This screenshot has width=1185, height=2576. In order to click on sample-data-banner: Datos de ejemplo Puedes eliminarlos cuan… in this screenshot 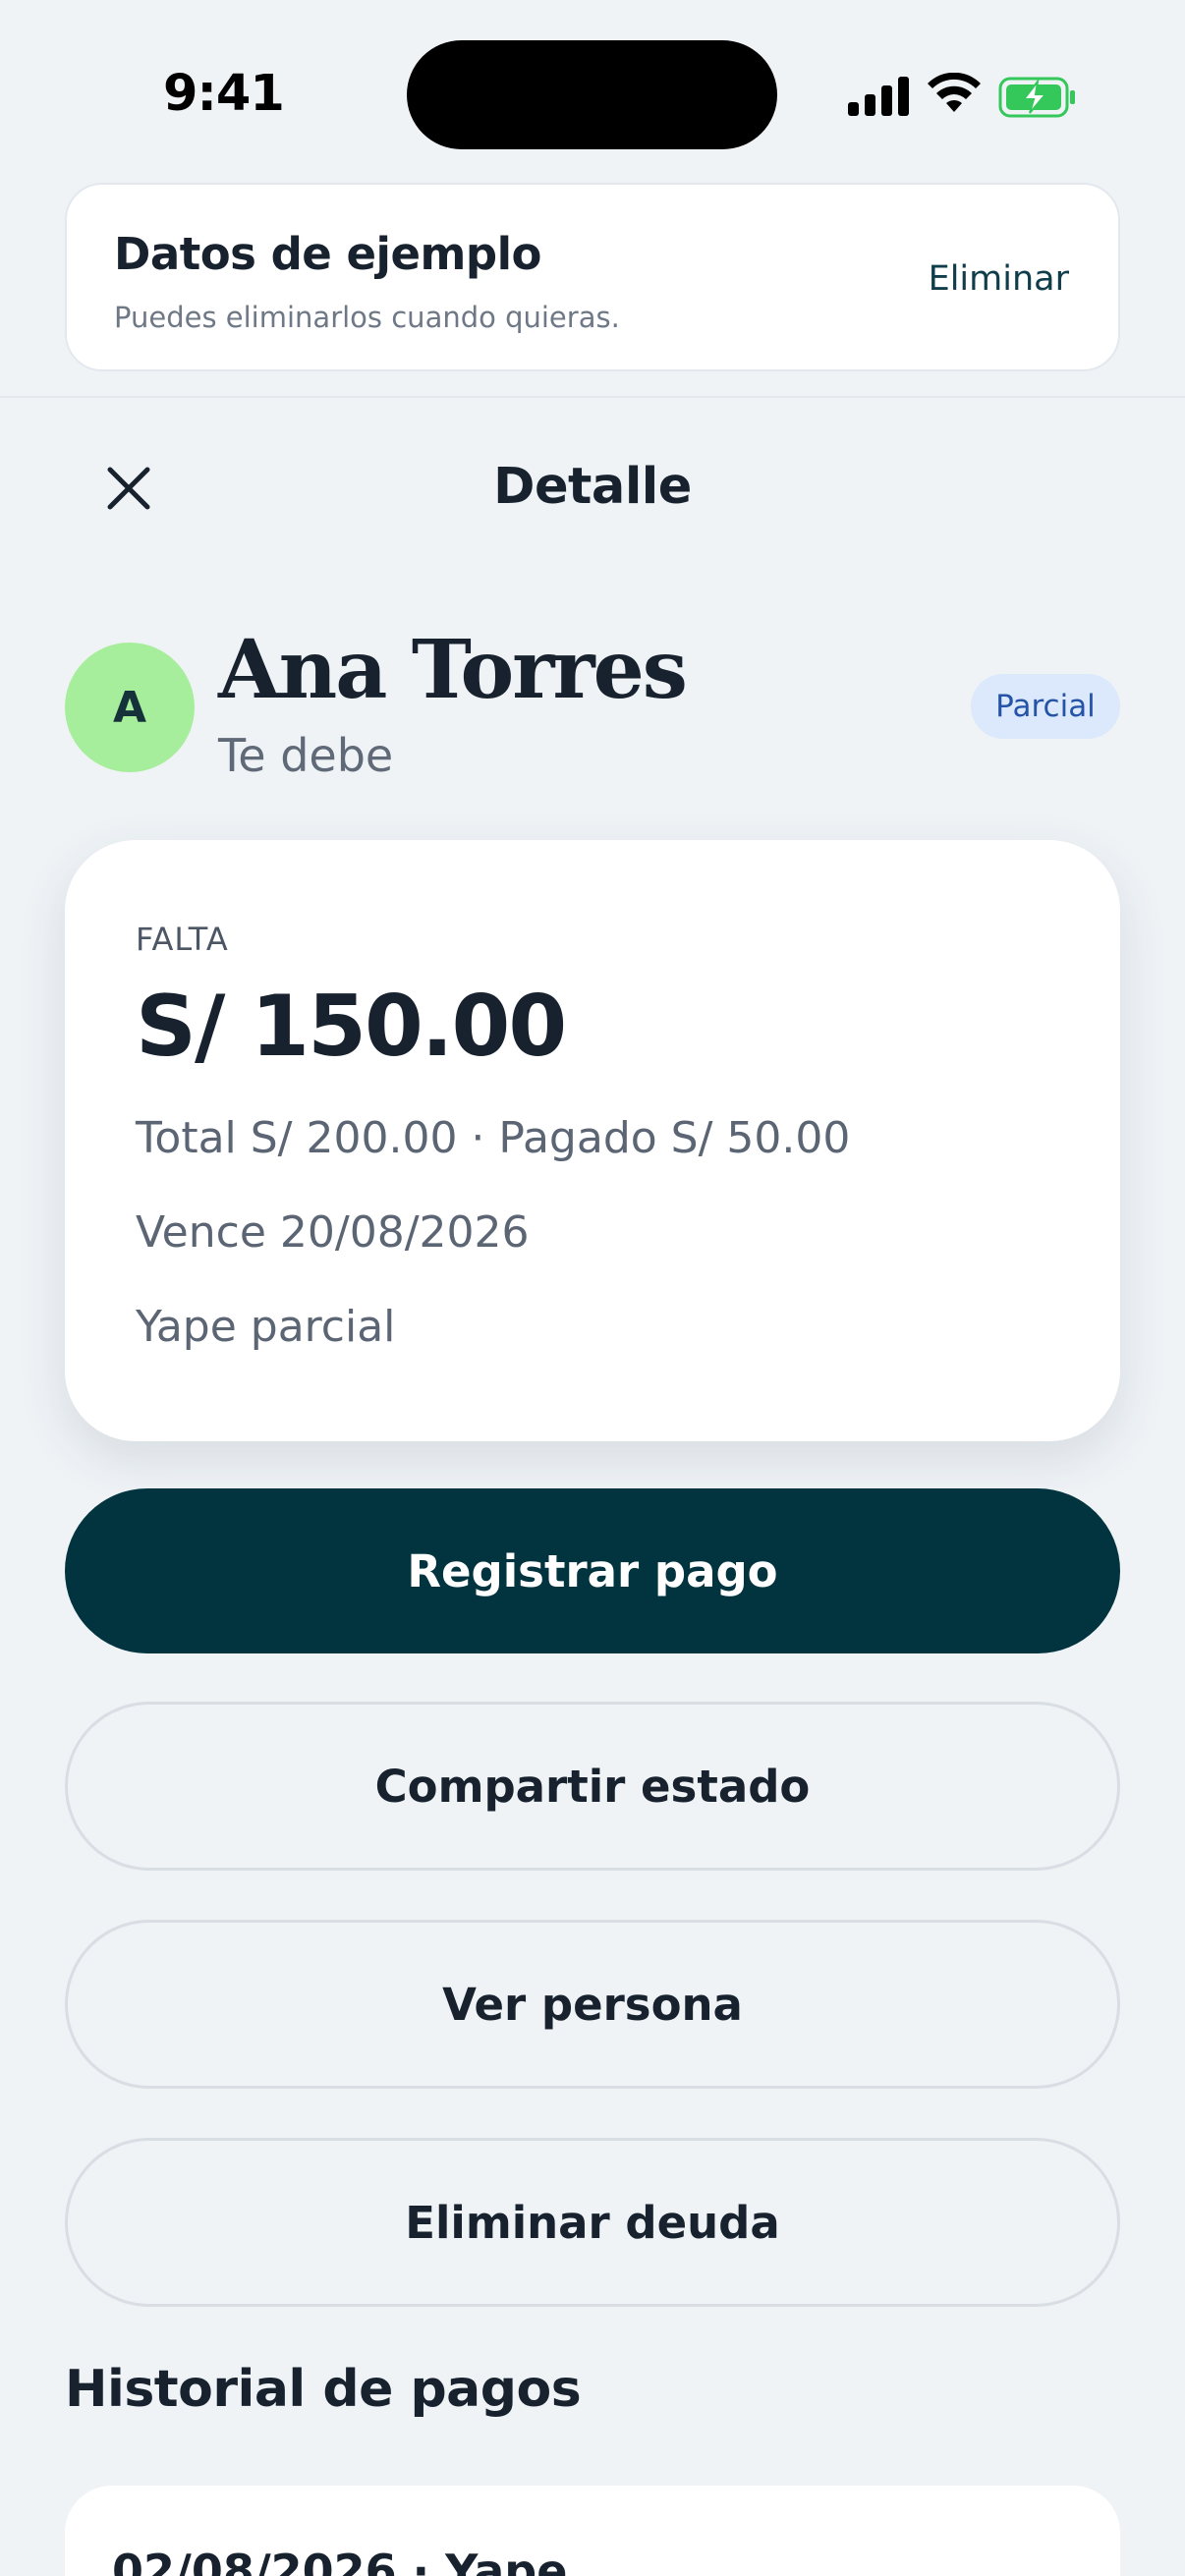, I will do `click(592, 277)`.